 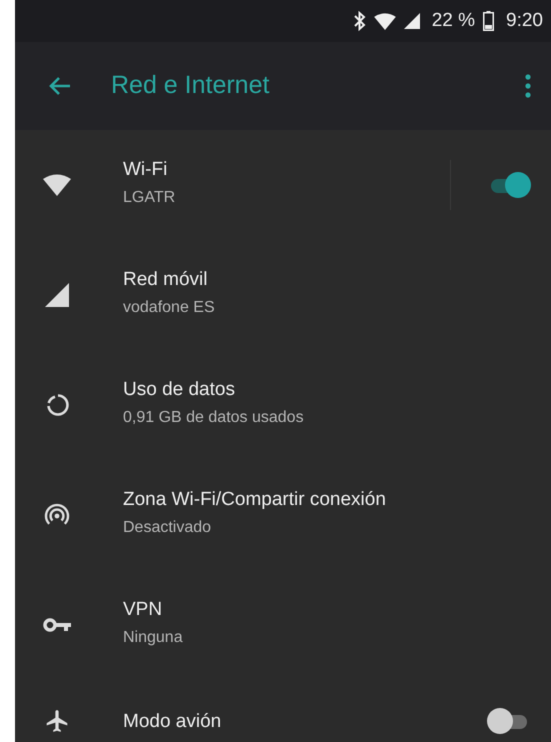 What do you see at coordinates (283, 711) in the screenshot?
I see `settings-item: Modo avión` at bounding box center [283, 711].